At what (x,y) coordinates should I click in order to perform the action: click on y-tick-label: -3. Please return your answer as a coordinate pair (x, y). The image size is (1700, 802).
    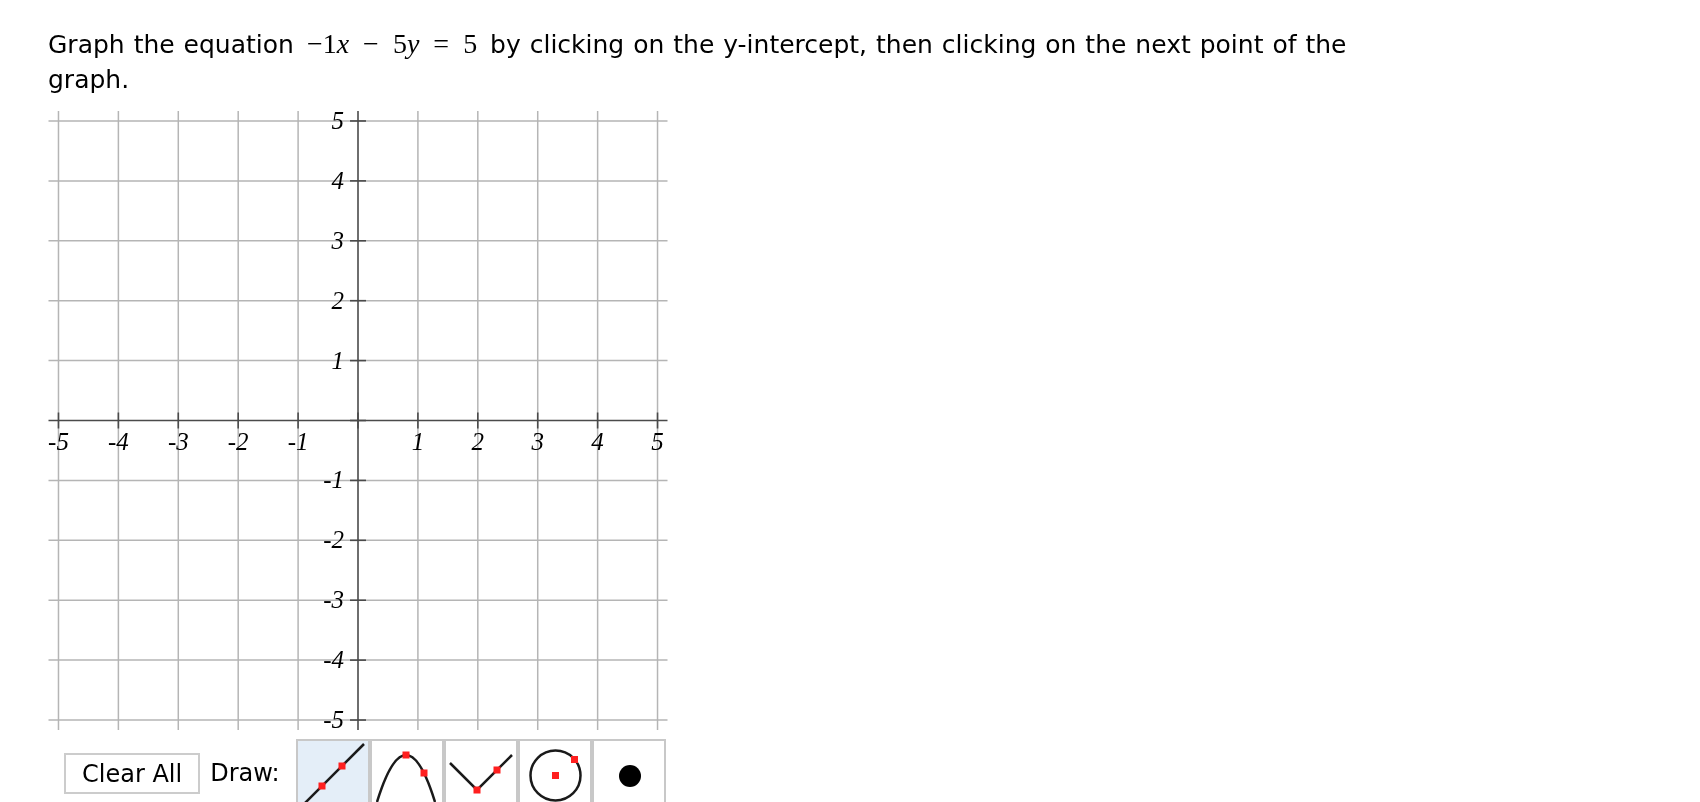
    Looking at the image, I should click on (334, 600).